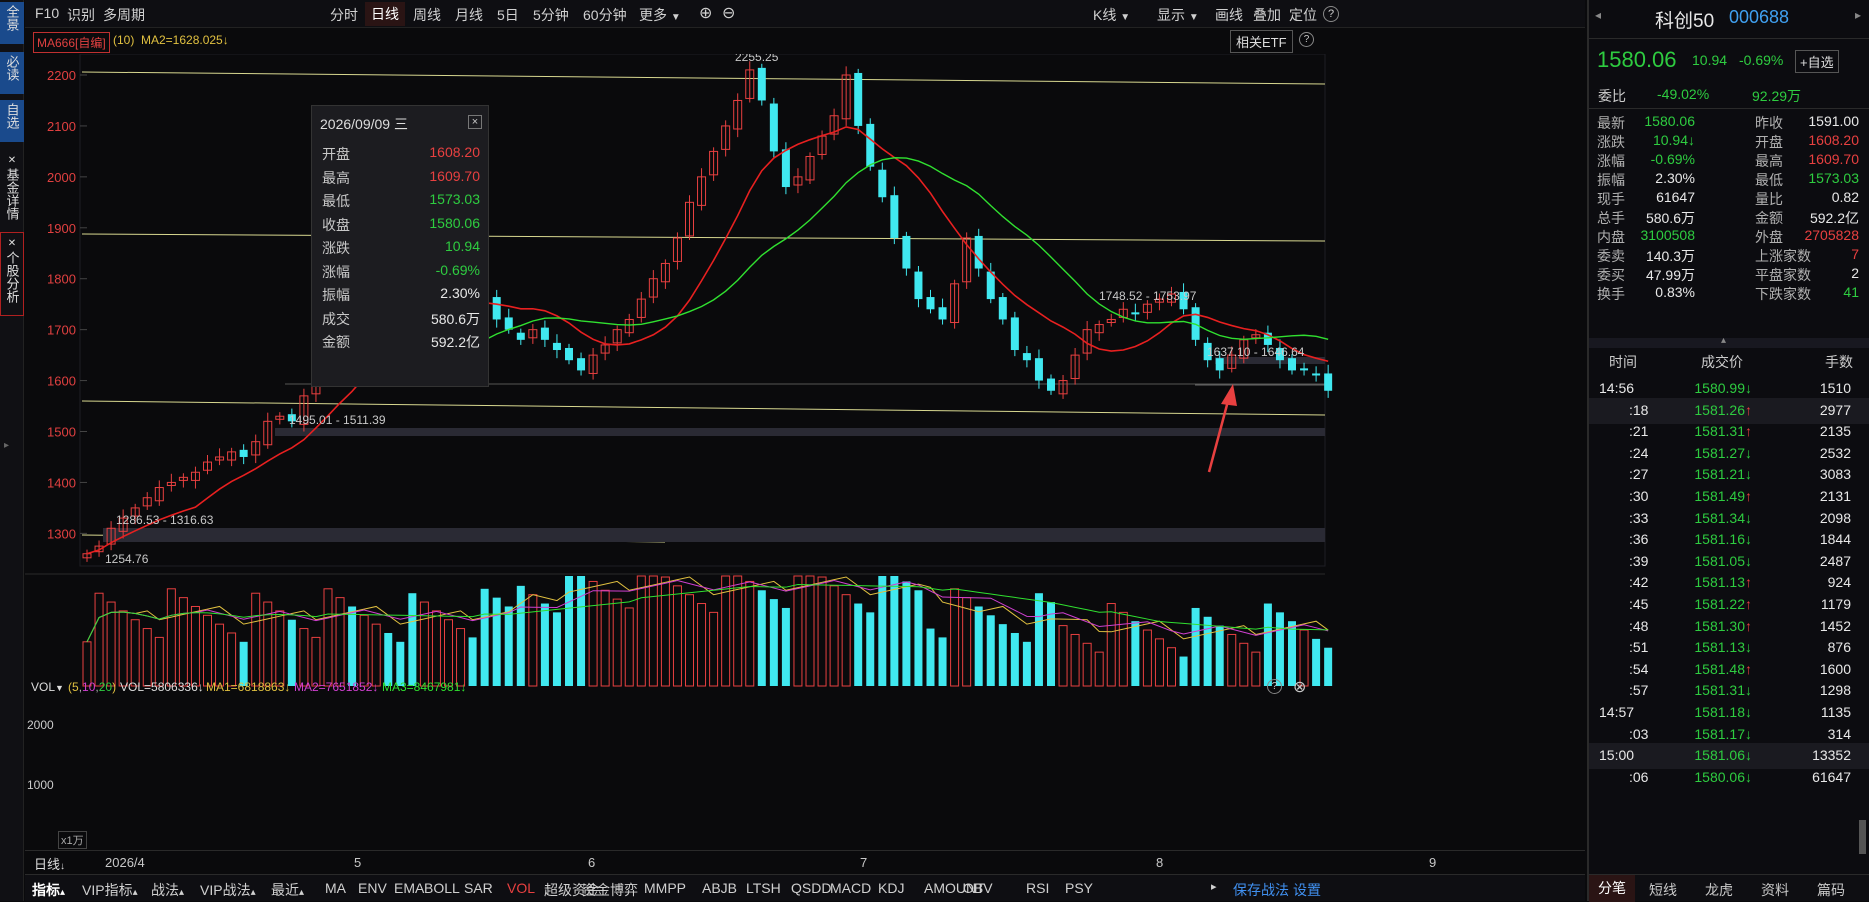  I want to click on zoom-out-icon: ⊖, so click(728, 13).